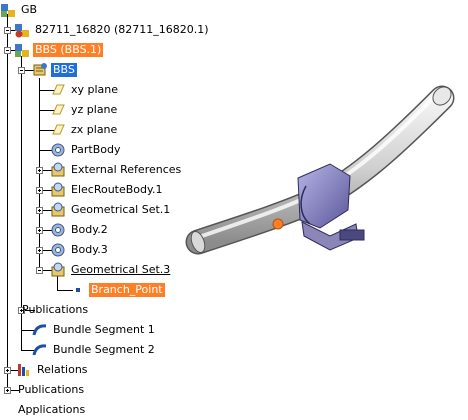 This screenshot has width=468, height=420. I want to click on tree-node-publications-outer: Publications, so click(51, 390).